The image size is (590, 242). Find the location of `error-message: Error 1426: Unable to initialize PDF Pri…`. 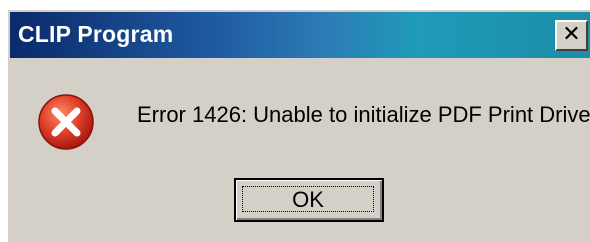

error-message: Error 1426: Unable to initialize PDF Pri… is located at coordinates (363, 114).